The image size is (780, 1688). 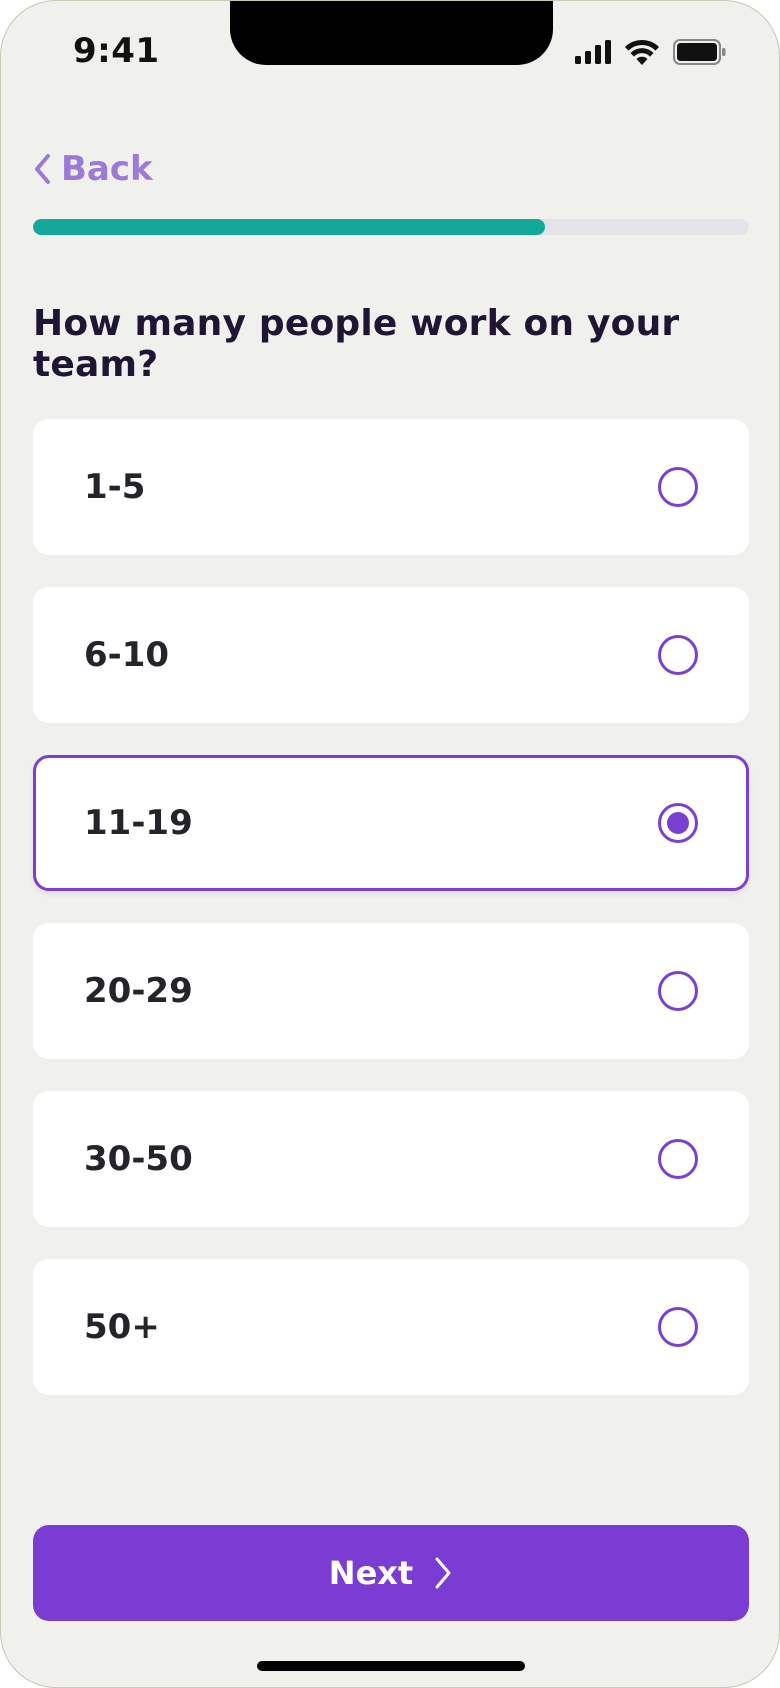 I want to click on chevron-right-icon, so click(x=443, y=1573).